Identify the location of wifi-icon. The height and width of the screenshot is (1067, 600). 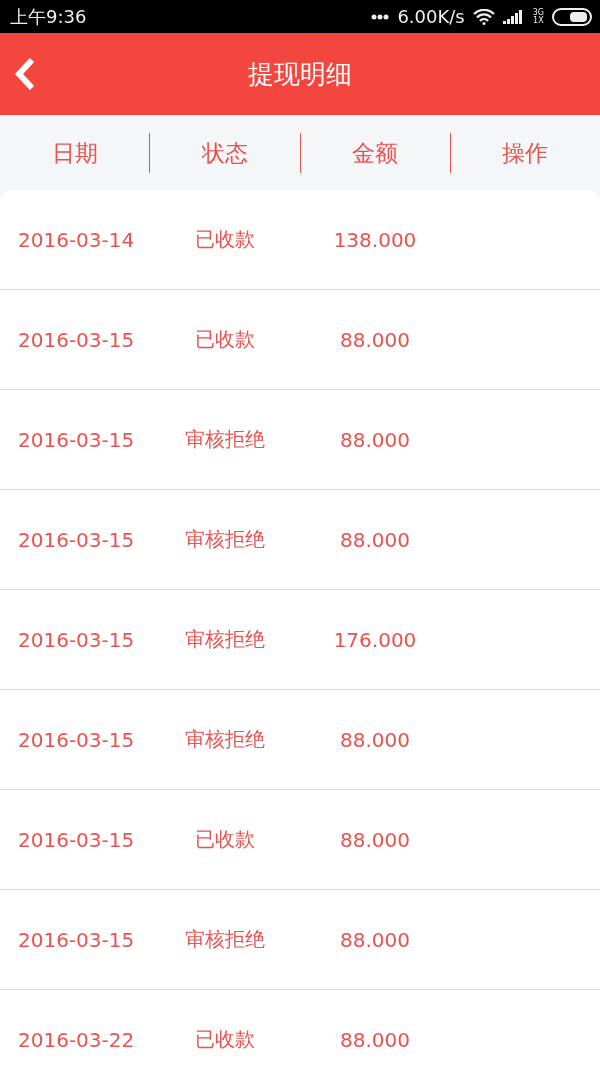
(483, 16).